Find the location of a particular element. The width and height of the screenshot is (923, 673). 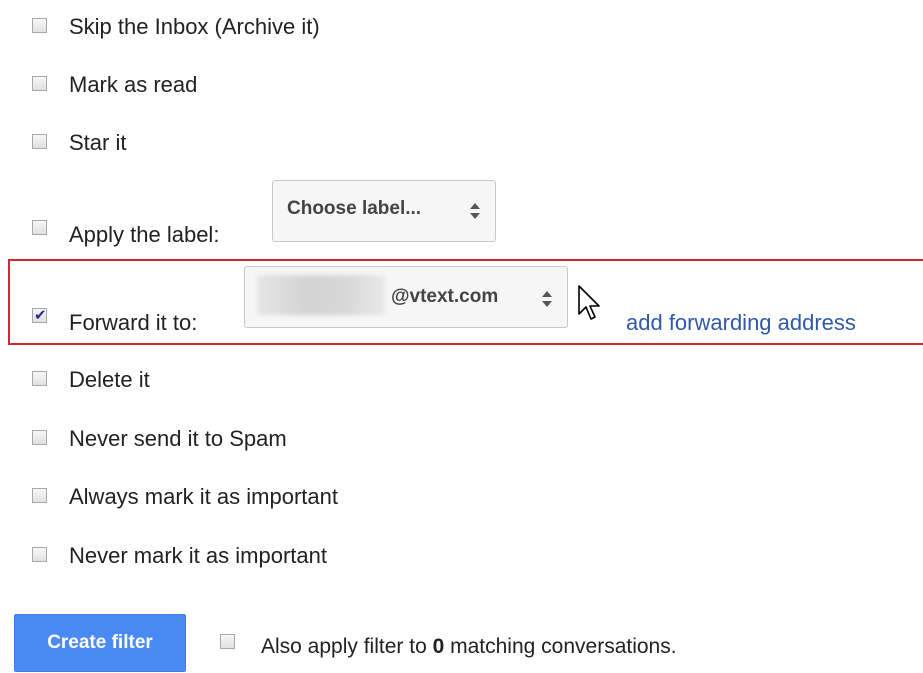

never-important-label: Never mark it as important is located at coordinates (198, 555).